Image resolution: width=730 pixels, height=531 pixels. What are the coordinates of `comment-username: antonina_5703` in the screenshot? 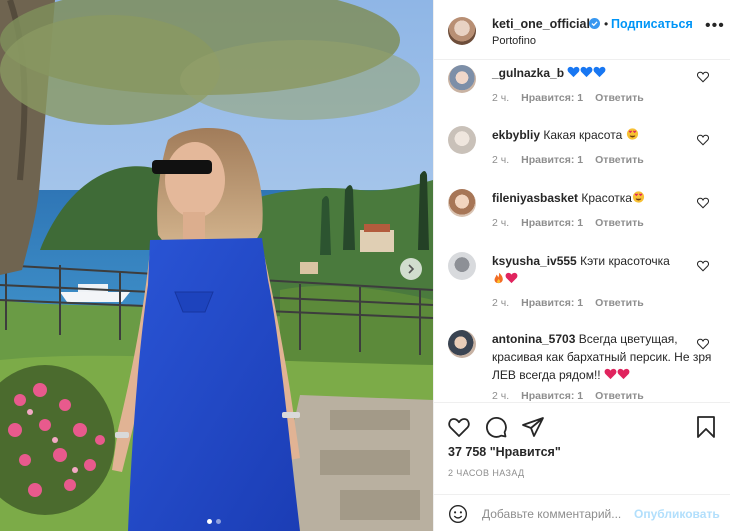 It's located at (533, 339).